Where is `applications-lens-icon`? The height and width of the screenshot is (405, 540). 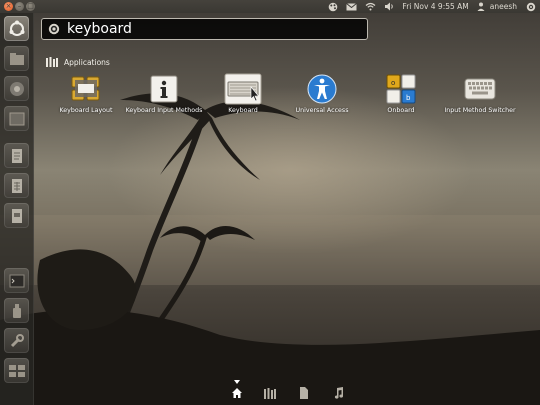 applications-lens-icon is located at coordinates (270, 393).